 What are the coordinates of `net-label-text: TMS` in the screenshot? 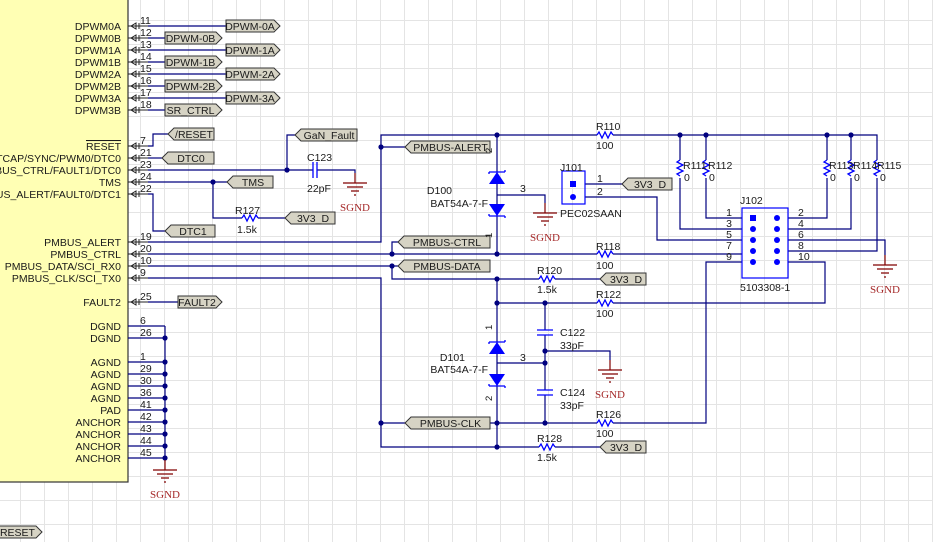 It's located at (253, 183).